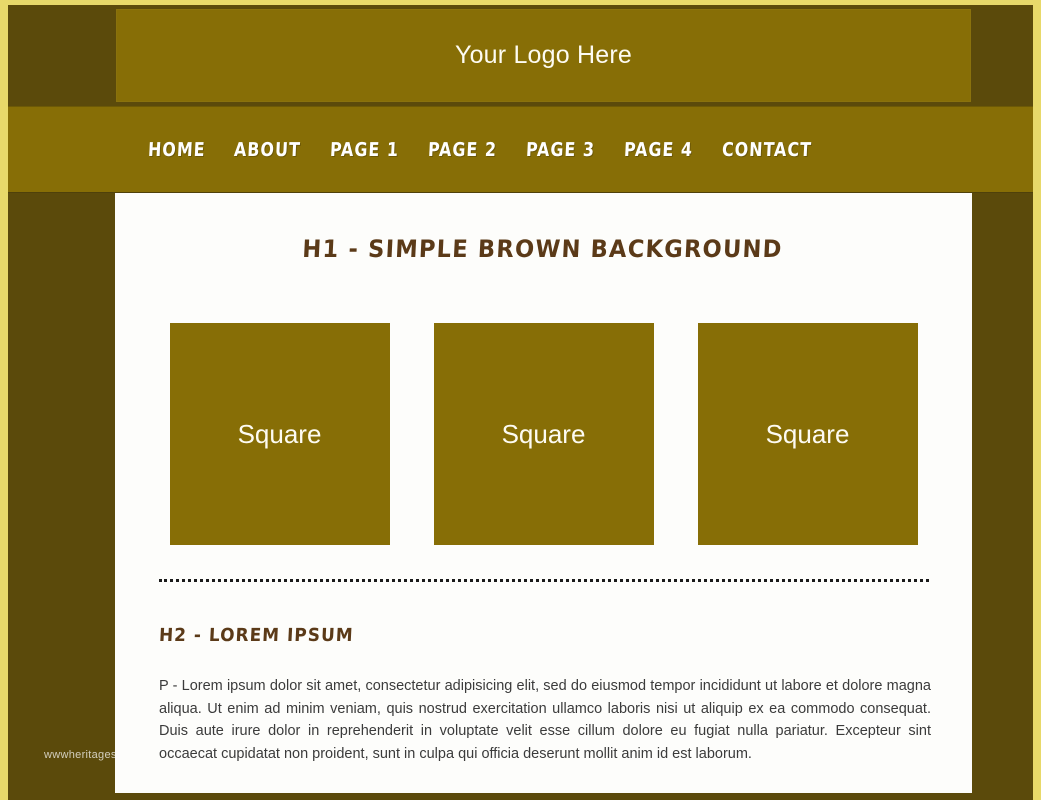 The image size is (1041, 800). Describe the element at coordinates (364, 150) in the screenshot. I see `nav-item-page-1: PAGE 1` at that location.